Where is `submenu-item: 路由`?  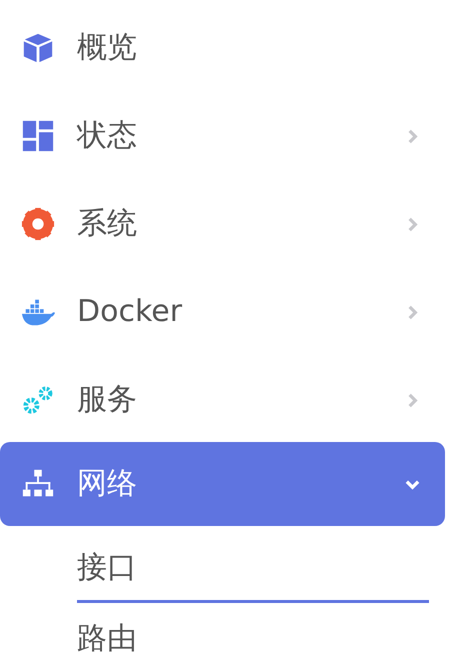
submenu-item: 路由 is located at coordinates (253, 634).